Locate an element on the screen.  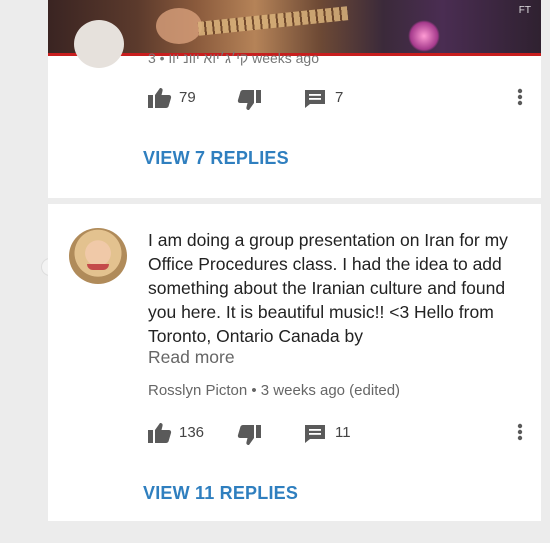
view-replies-button: VIEW 7 REPLIES is located at coordinates (216, 158).